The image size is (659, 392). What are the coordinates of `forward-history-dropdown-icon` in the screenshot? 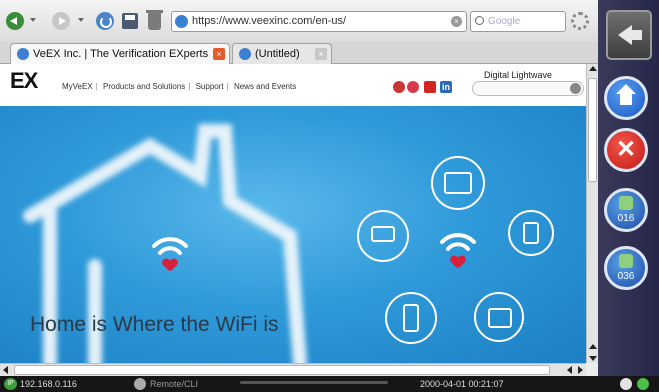 It's located at (81, 20).